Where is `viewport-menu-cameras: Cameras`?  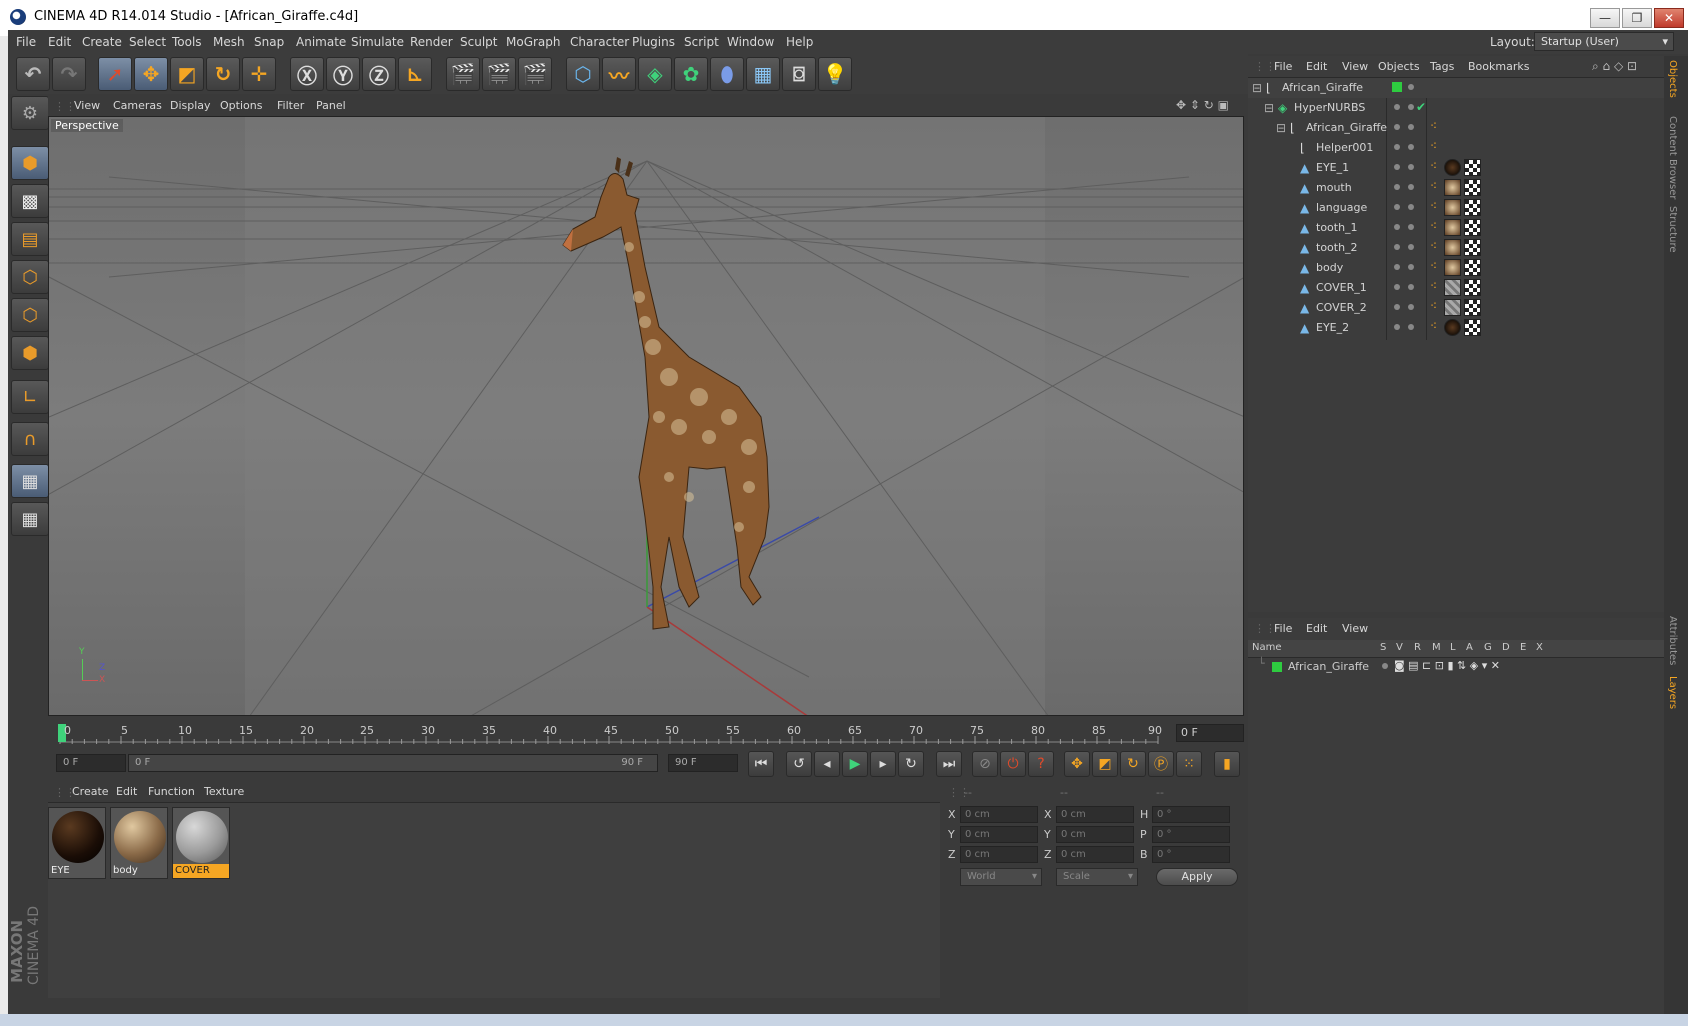
viewport-menu-cameras: Cameras is located at coordinates (137, 105).